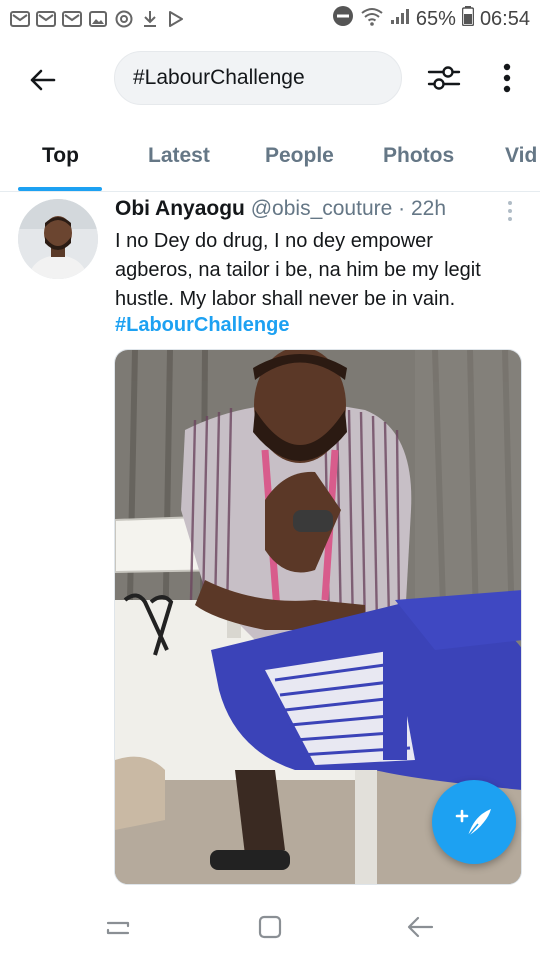 The height and width of the screenshot is (960, 540). Describe the element at coordinates (60, 189) in the screenshot. I see `active-tab-indicator` at that location.